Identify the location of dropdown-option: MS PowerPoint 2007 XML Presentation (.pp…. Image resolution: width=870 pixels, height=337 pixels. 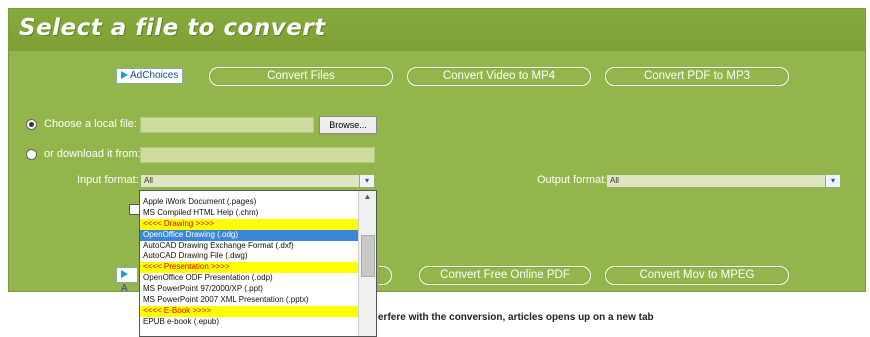
(249, 300).